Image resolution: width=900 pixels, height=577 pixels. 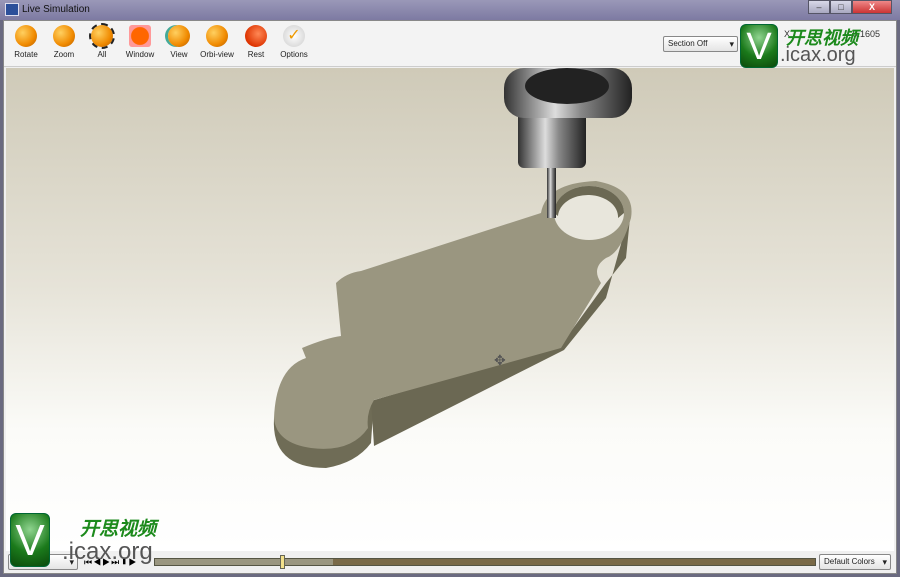 I want to click on rotate-button: Rotate, so click(x=26, y=42).